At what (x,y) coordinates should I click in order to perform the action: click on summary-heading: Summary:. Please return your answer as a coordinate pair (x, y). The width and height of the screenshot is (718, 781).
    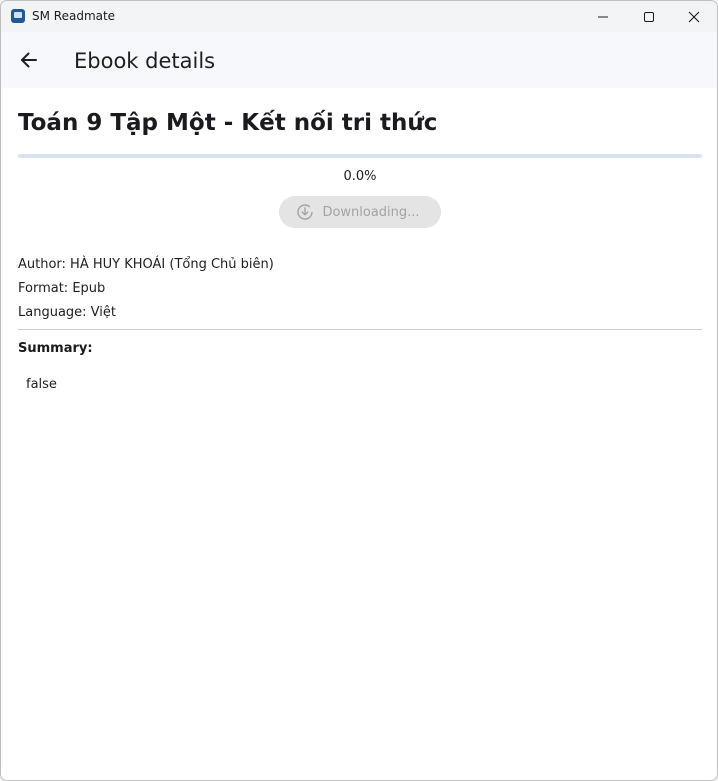
    Looking at the image, I should click on (55, 348).